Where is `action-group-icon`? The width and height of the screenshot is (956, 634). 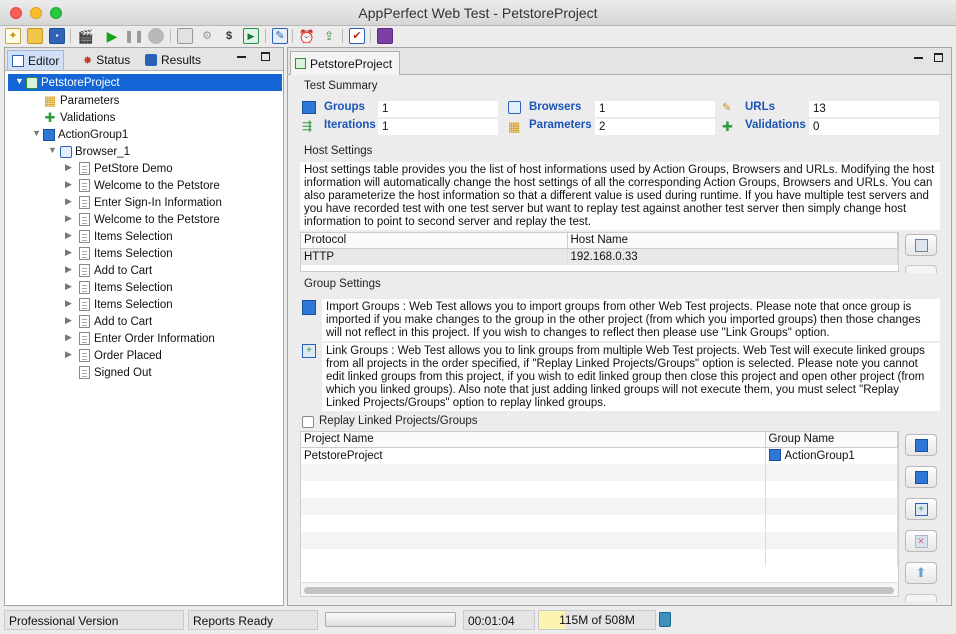 action-group-icon is located at coordinates (49, 134).